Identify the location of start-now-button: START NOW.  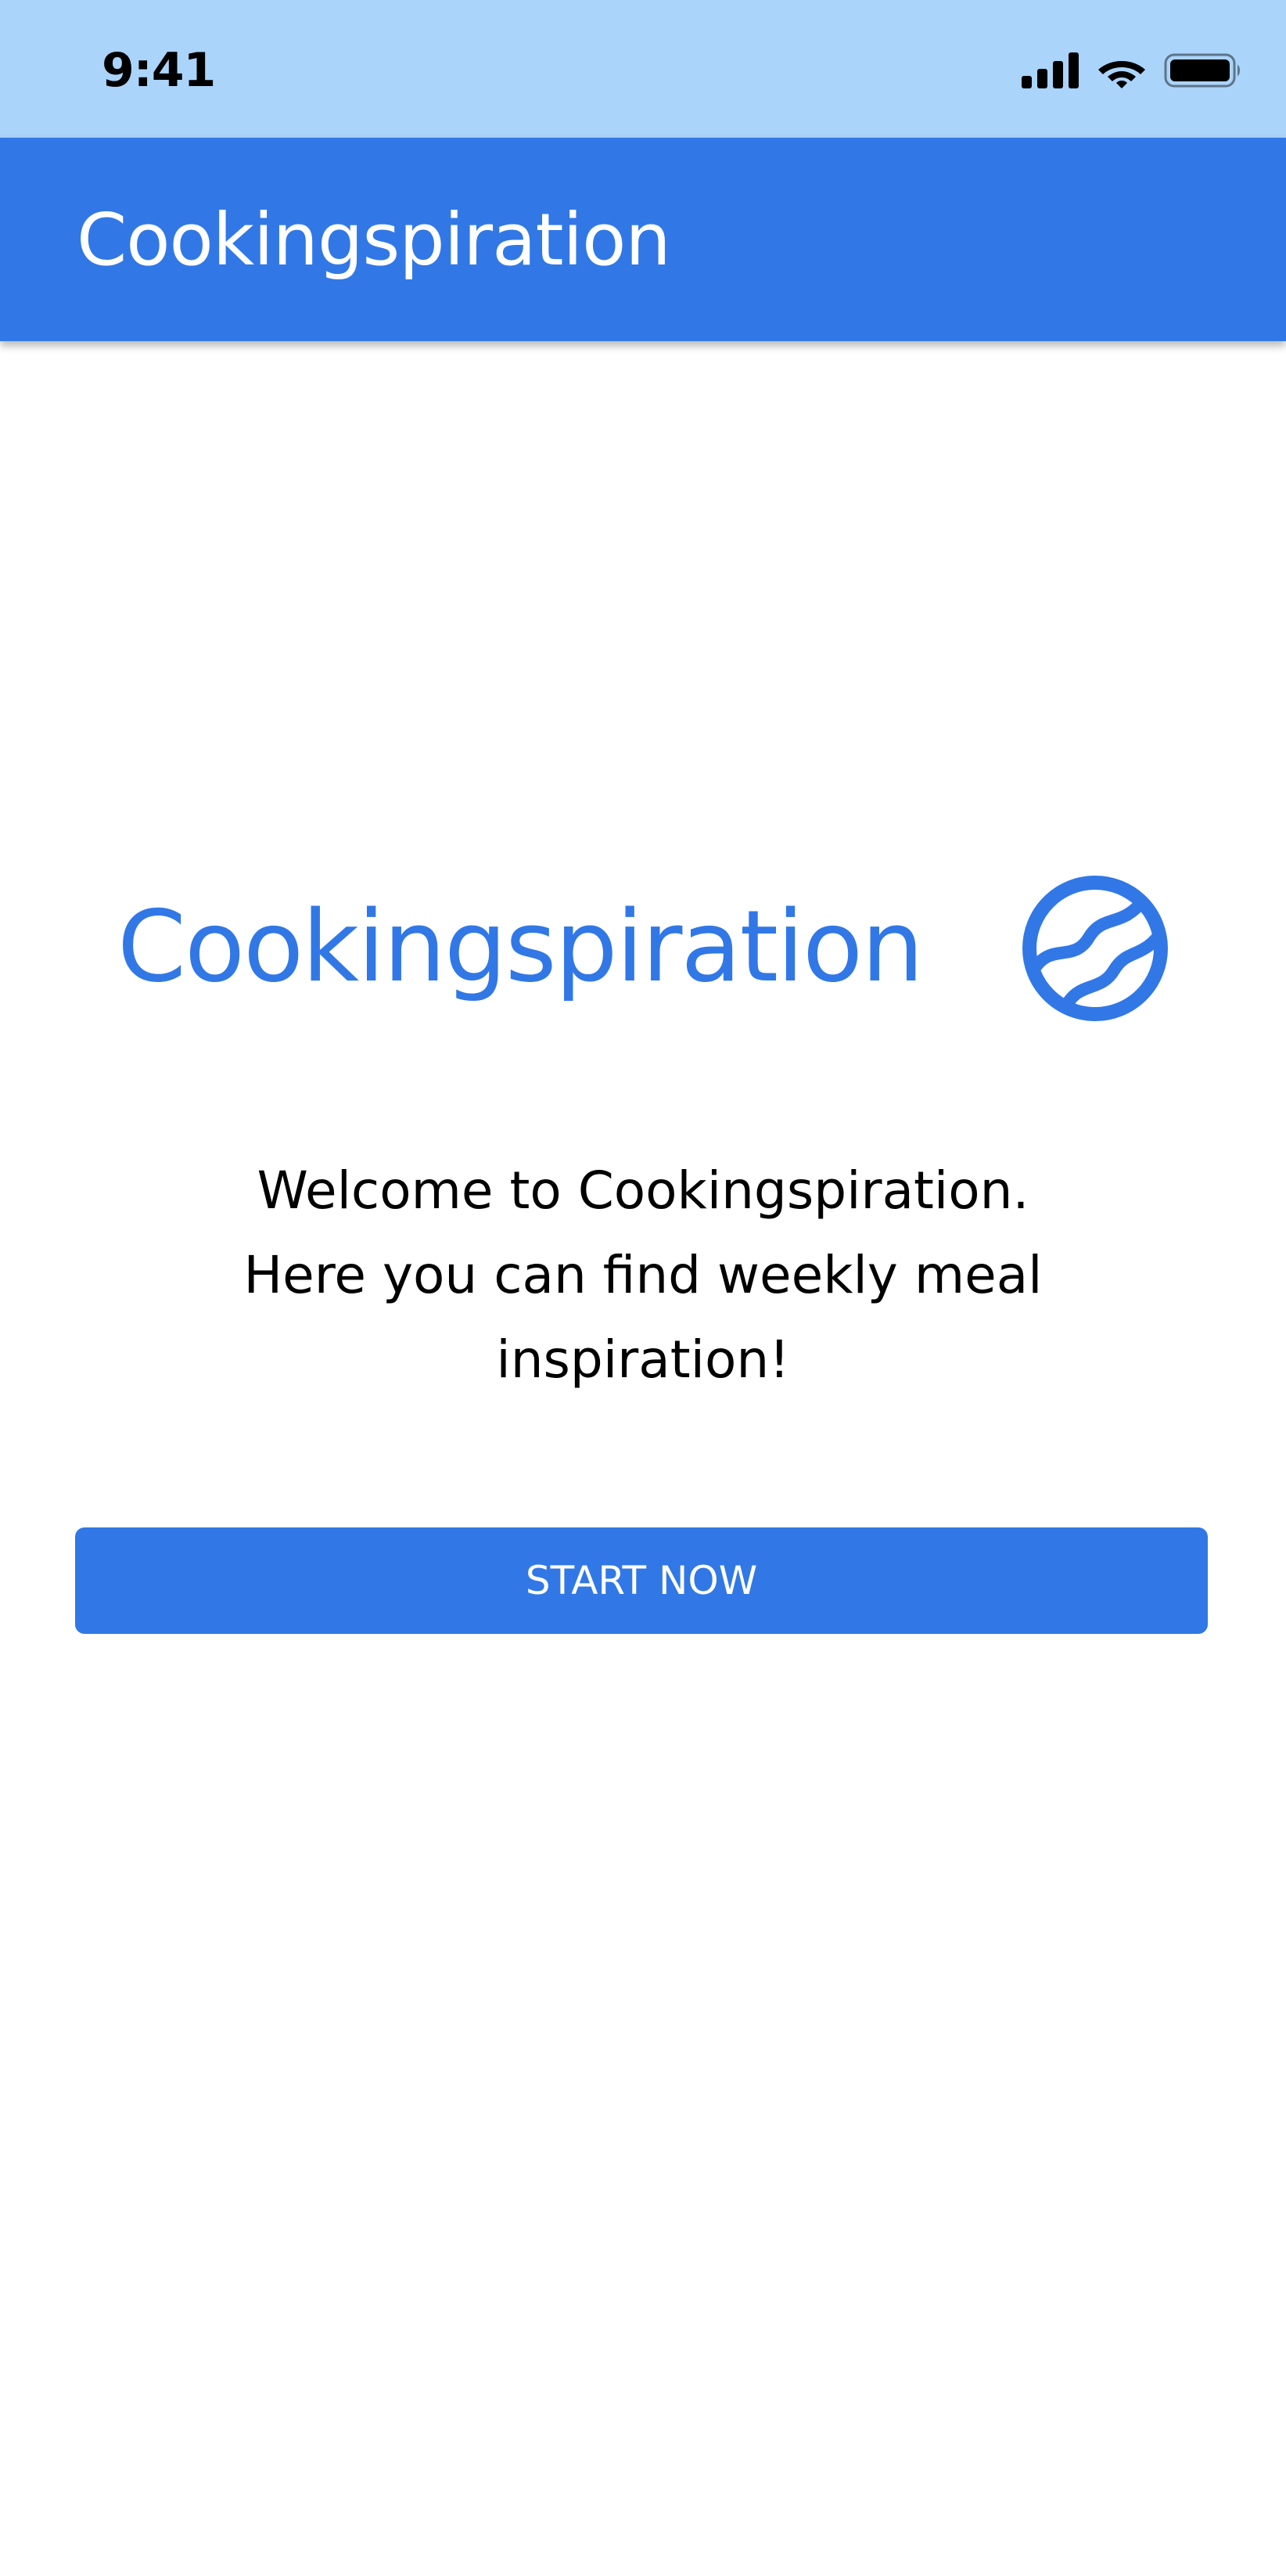
(641, 1581).